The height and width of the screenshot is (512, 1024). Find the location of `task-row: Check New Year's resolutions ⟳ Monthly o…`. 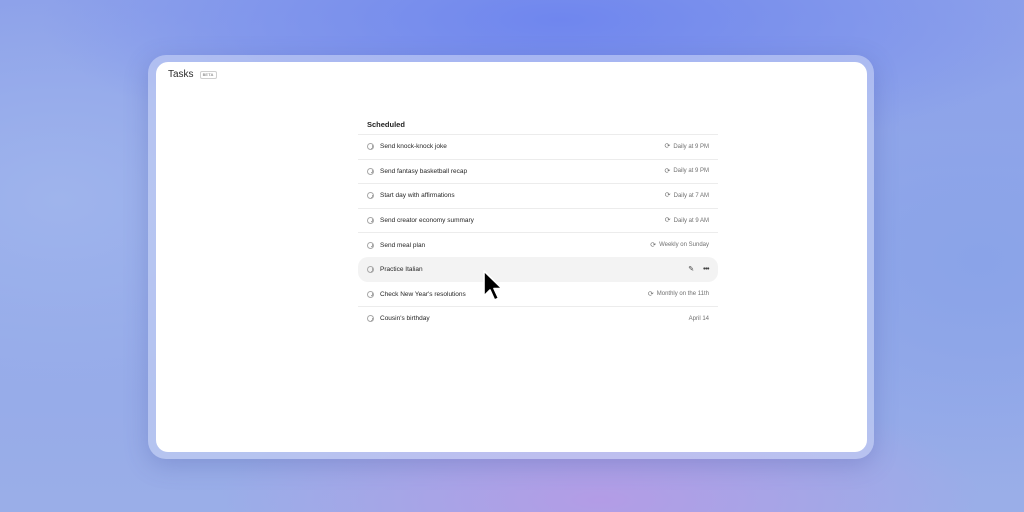

task-row: Check New Year's resolutions ⟳ Monthly o… is located at coordinates (538, 294).